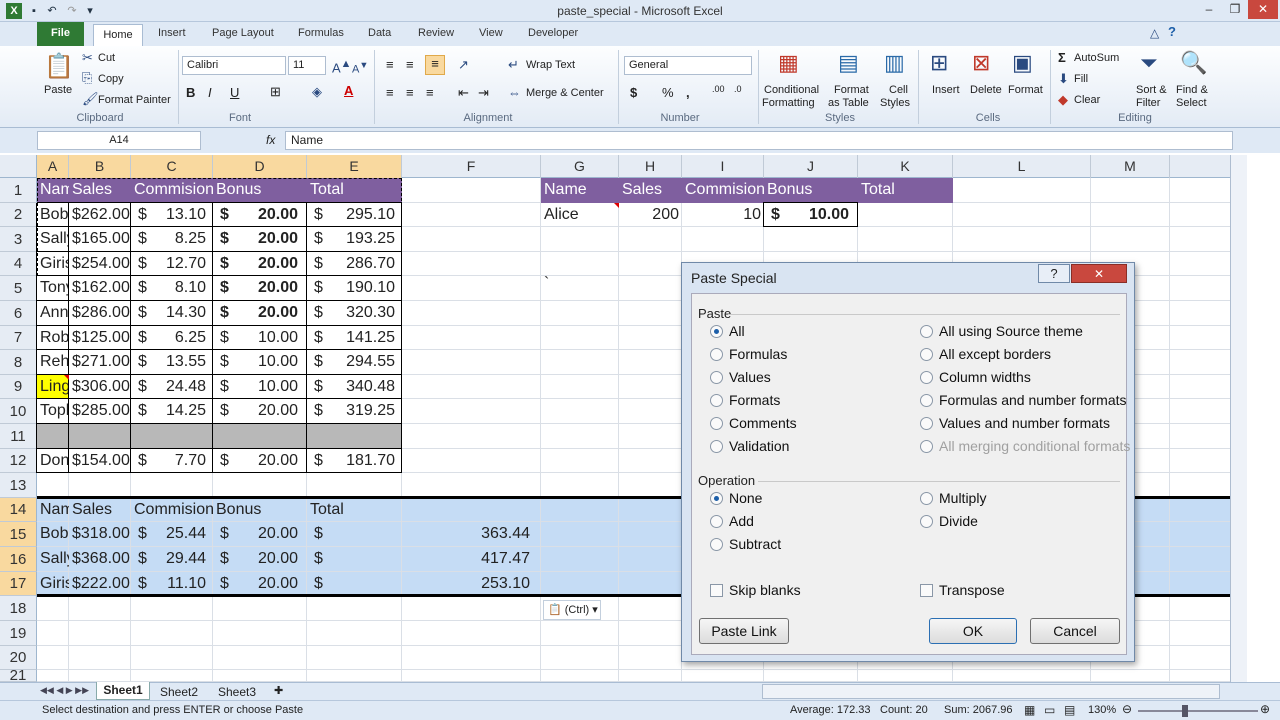  I want to click on align-right-icon: ≡, so click(430, 92).